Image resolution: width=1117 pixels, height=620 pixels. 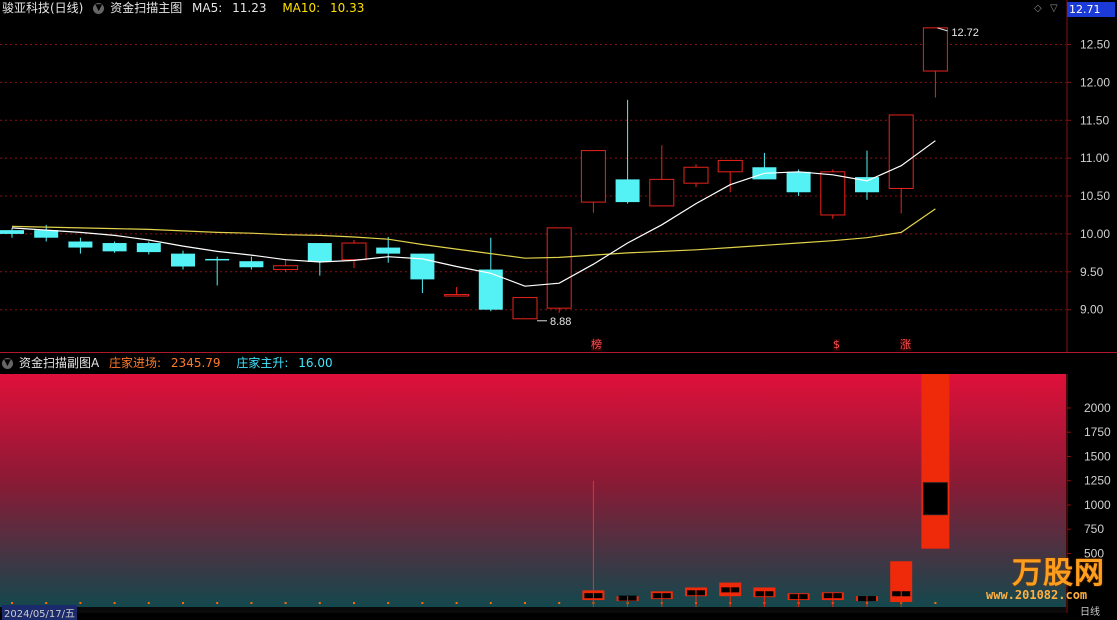 I want to click on ma10-label: MA10: 10.33, so click(x=323, y=8).